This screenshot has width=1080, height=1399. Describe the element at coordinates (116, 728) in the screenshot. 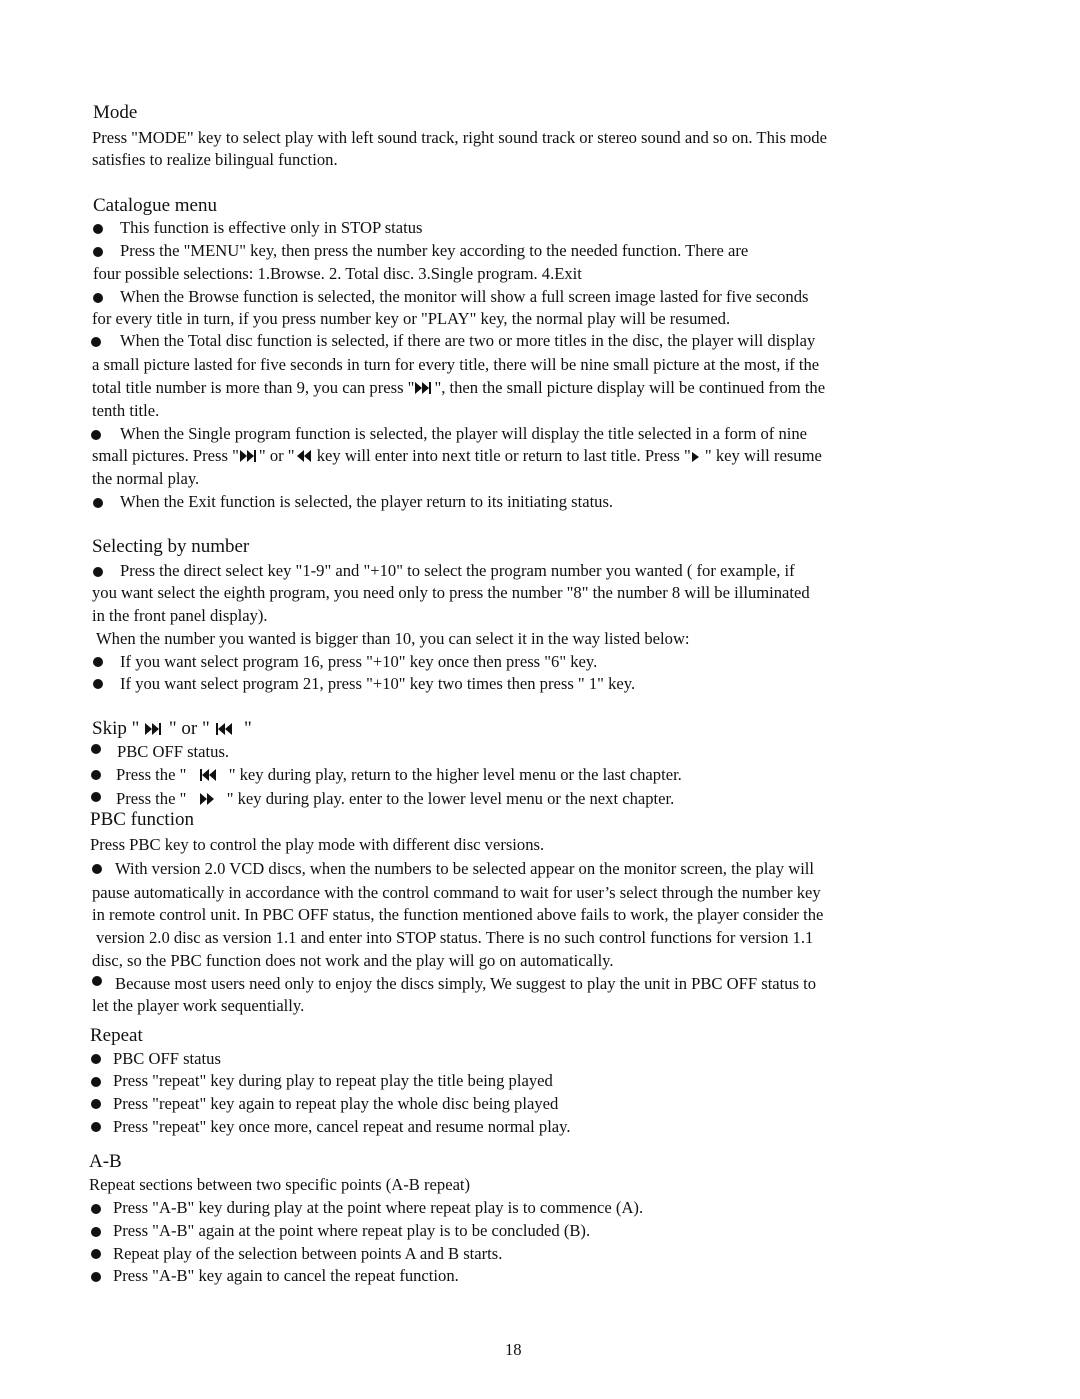

I see `text-segment: Skip "` at that location.